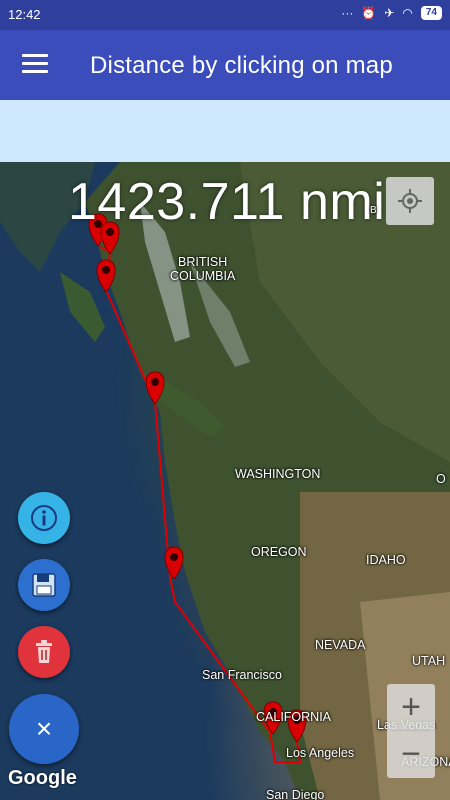 This screenshot has height=800, width=450. I want to click on map-label-san-francisco: San Francisco, so click(242, 675).